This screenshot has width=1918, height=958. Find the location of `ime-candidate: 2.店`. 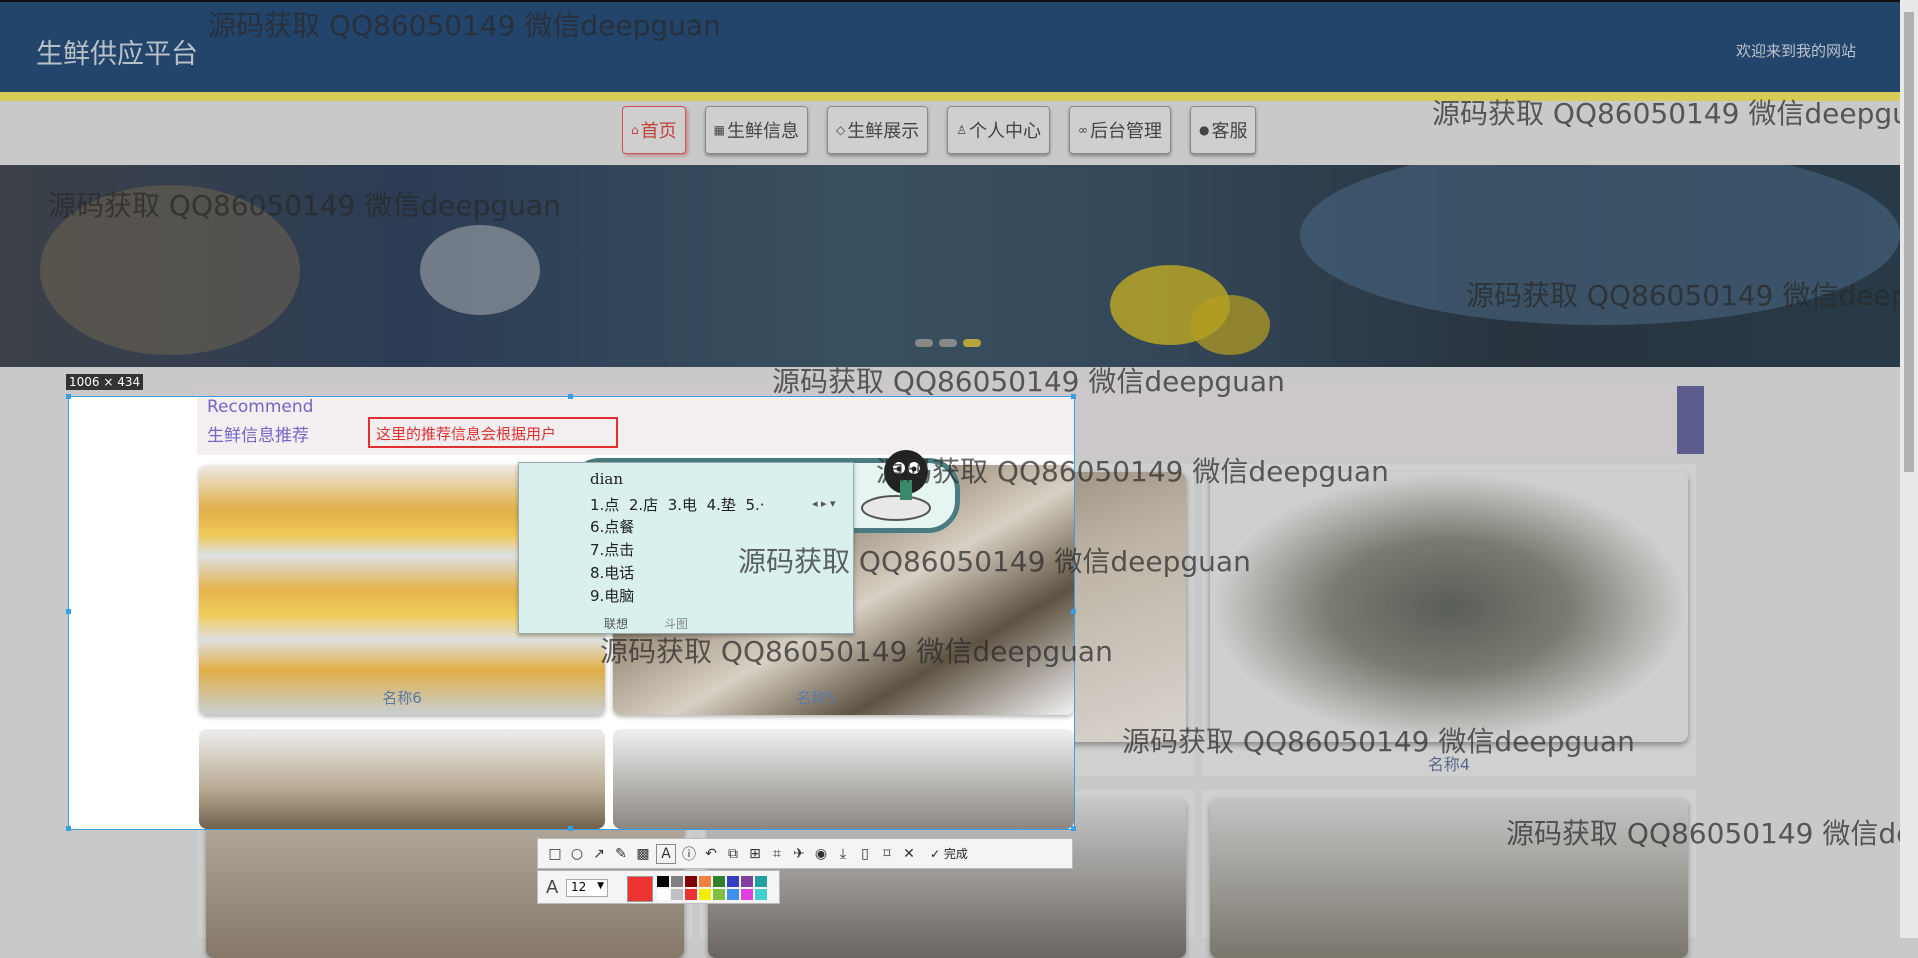

ime-candidate: 2.店 is located at coordinates (643, 505).